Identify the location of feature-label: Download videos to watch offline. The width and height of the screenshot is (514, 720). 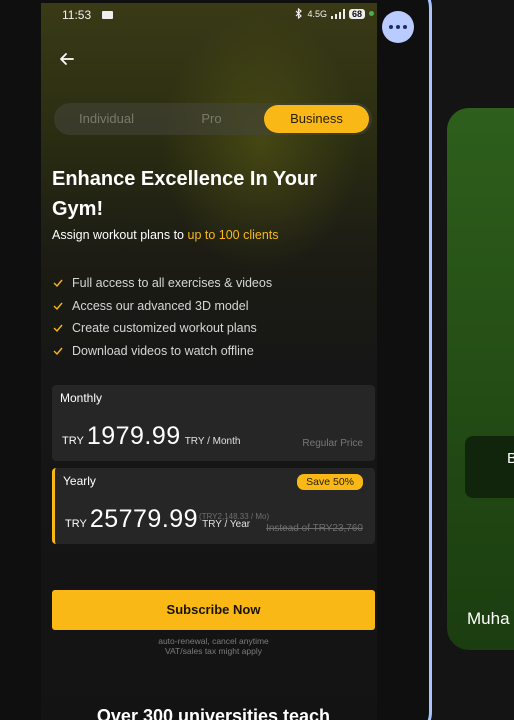
(163, 350).